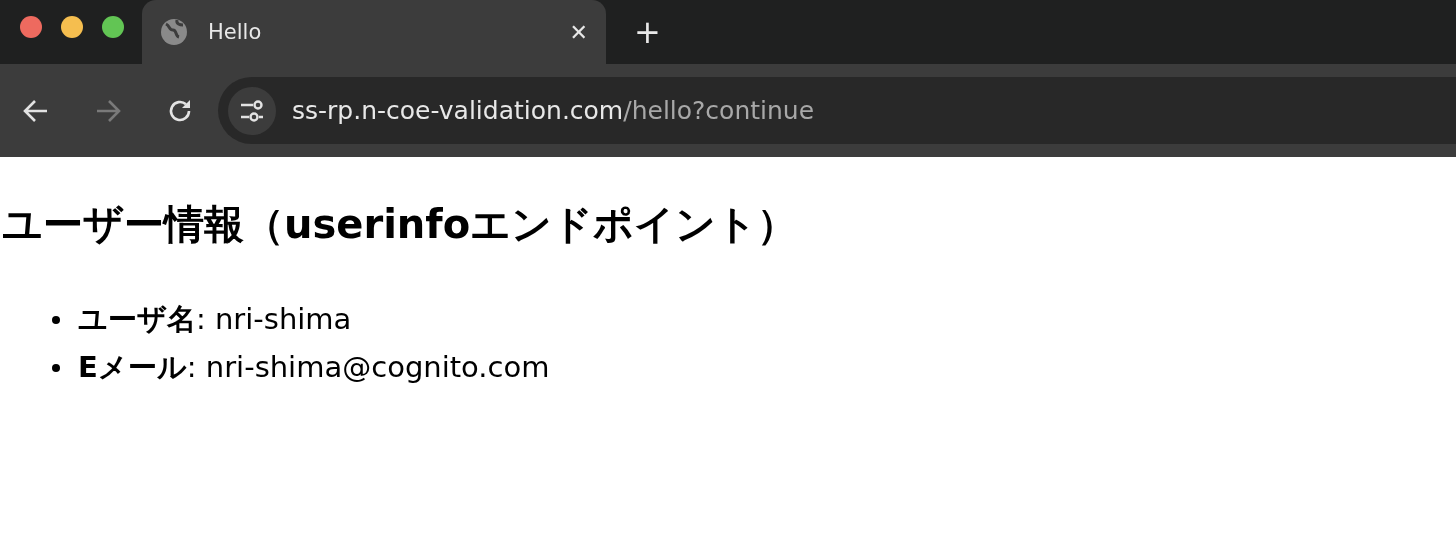 The height and width of the screenshot is (552, 1456). Describe the element at coordinates (235, 32) in the screenshot. I see `tab-title: Hello` at that location.